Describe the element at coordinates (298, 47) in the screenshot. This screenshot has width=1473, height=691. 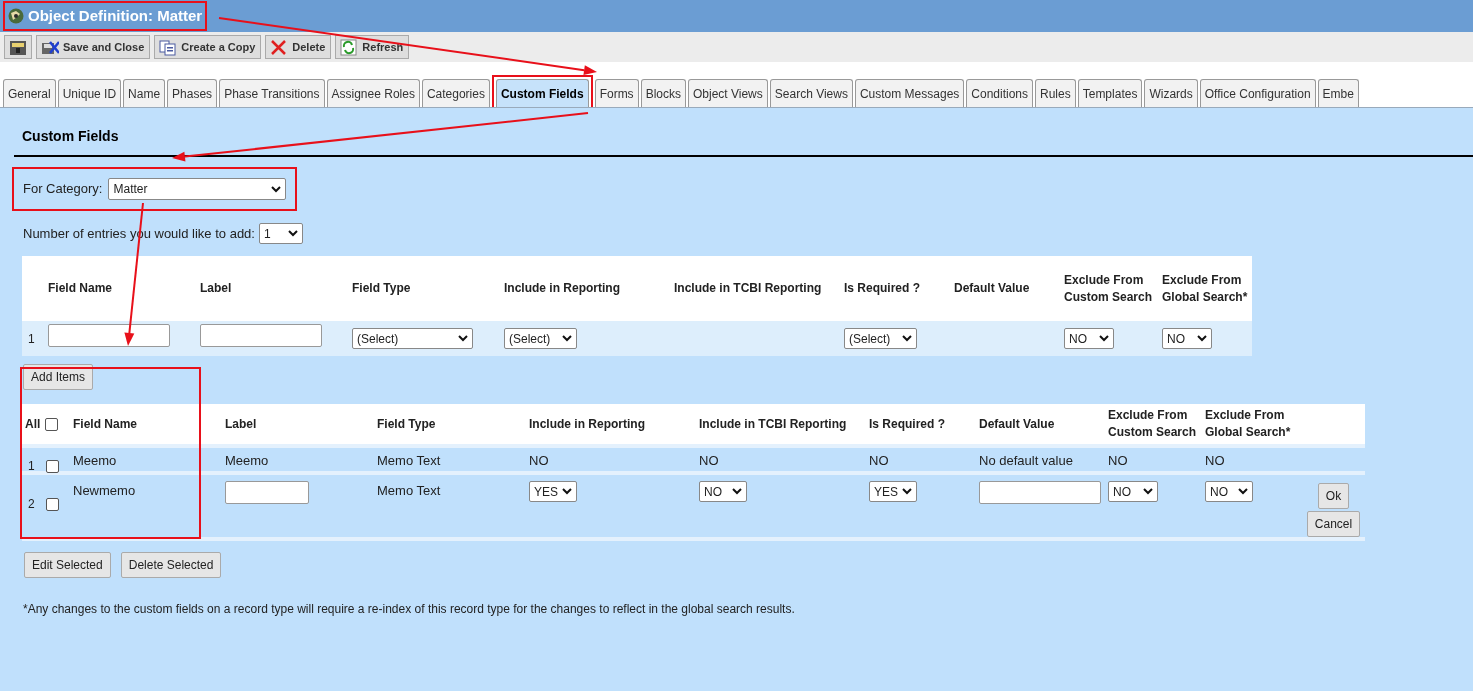
I see `toolbar-button: Delete` at that location.